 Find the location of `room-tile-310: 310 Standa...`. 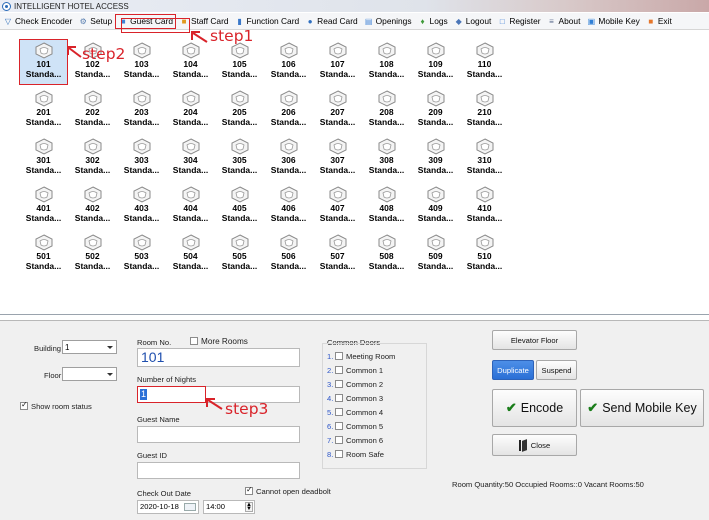

room-tile-310: 310 Standa... is located at coordinates (484, 158).